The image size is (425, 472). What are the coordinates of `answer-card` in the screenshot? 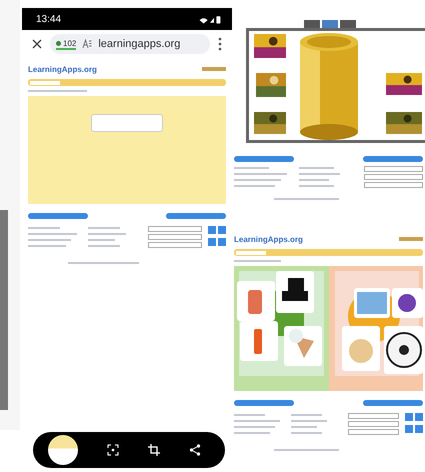 It's located at (127, 123).